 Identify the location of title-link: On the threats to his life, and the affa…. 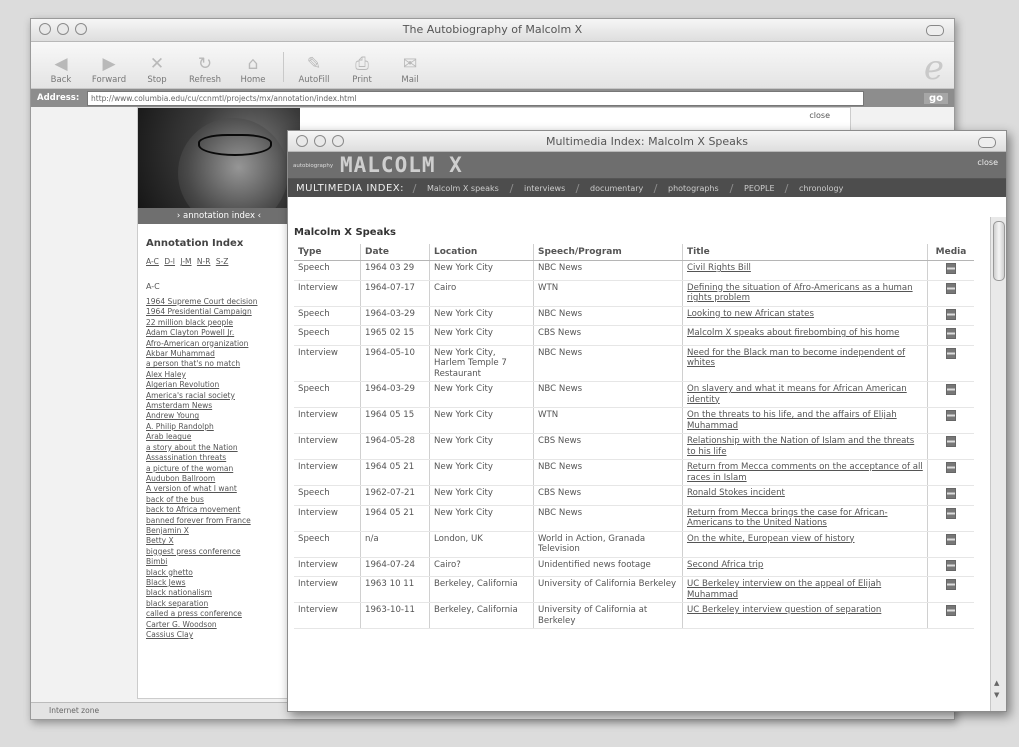
(805, 420).